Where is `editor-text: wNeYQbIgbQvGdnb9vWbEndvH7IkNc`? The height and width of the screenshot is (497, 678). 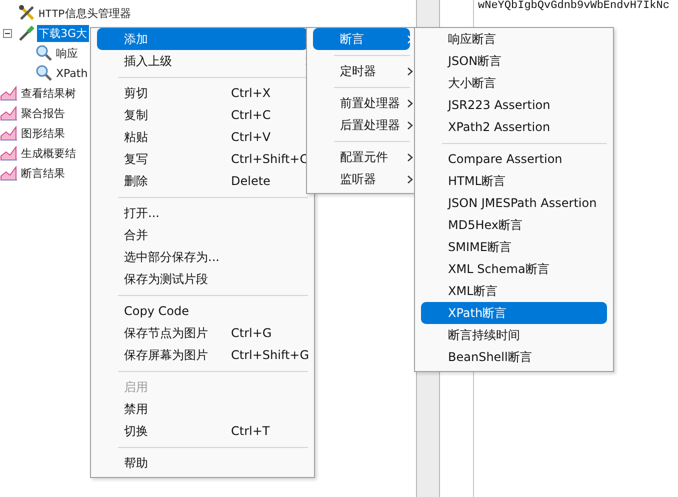
editor-text: wNeYQbIgbQvGdnb9vWbEndvH7IkNc is located at coordinates (574, 6).